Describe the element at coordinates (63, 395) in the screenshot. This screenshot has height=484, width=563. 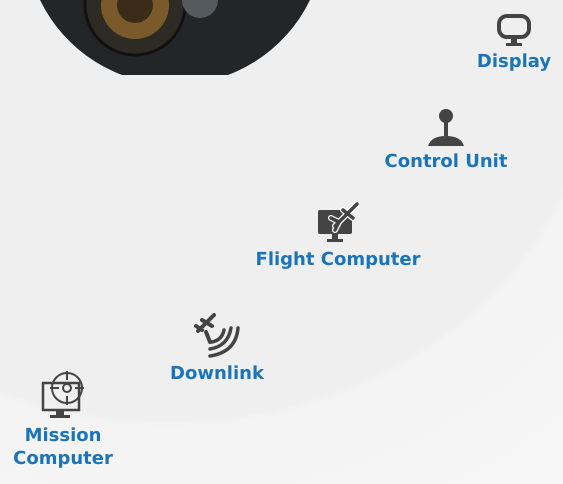
I see `monitor-crosshair-icon` at that location.